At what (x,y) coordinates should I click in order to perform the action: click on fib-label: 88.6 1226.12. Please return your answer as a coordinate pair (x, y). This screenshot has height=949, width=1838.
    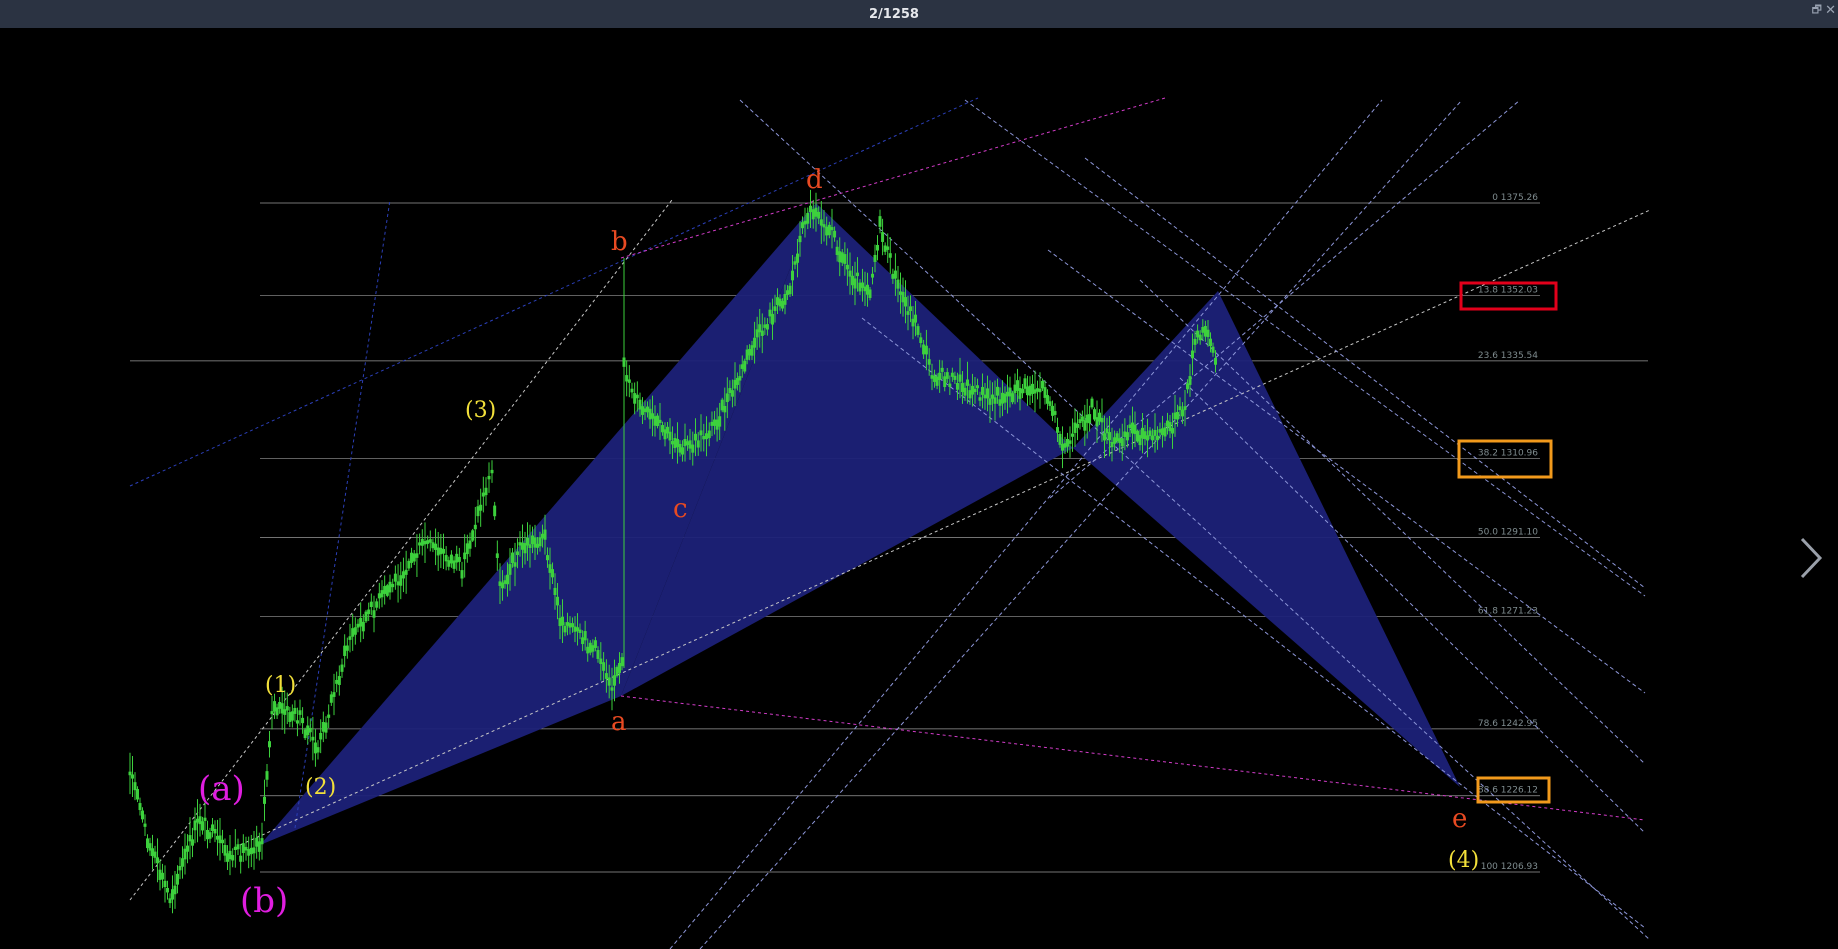
    Looking at the image, I should click on (1508, 791).